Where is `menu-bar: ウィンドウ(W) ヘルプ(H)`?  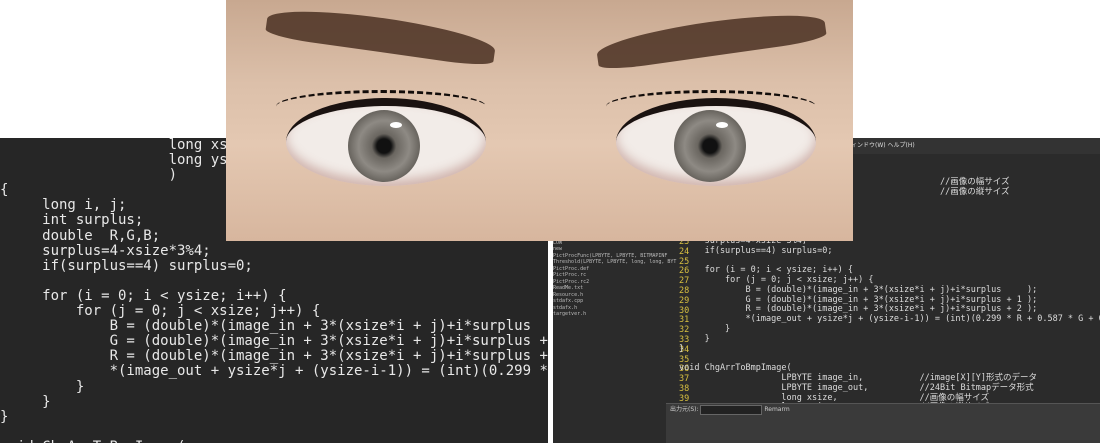
menu-bar: ウィンドウ(W) ヘルプ(H) is located at coordinates (970, 146).